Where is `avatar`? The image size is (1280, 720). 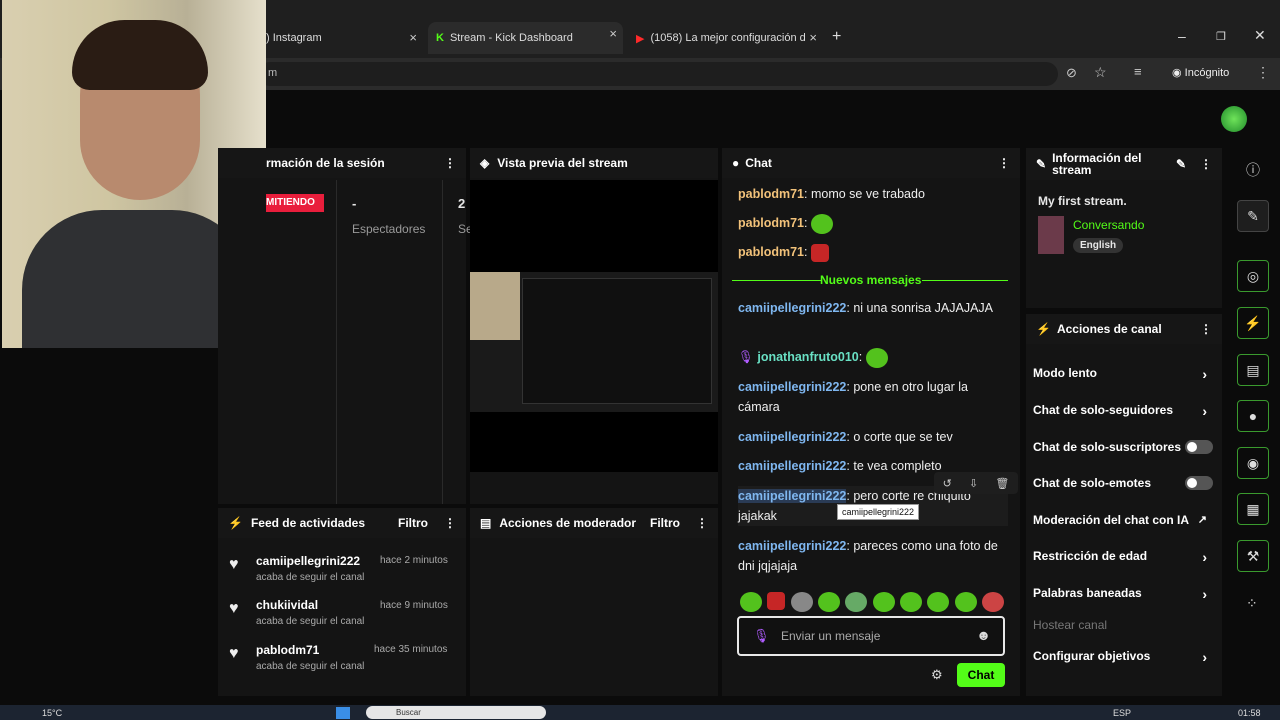
avatar is located at coordinates (1234, 119).